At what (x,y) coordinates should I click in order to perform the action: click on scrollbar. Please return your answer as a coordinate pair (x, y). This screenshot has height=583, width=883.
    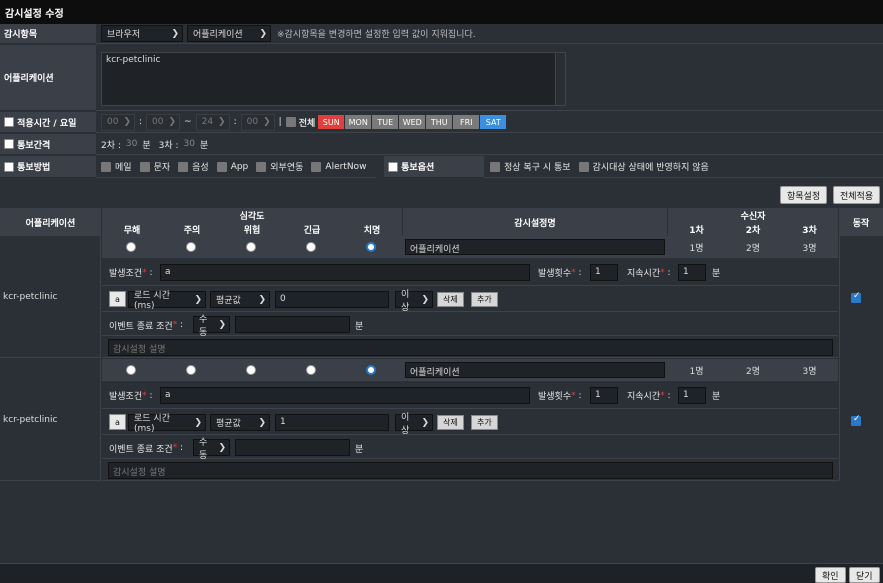
    Looking at the image, I should click on (560, 79).